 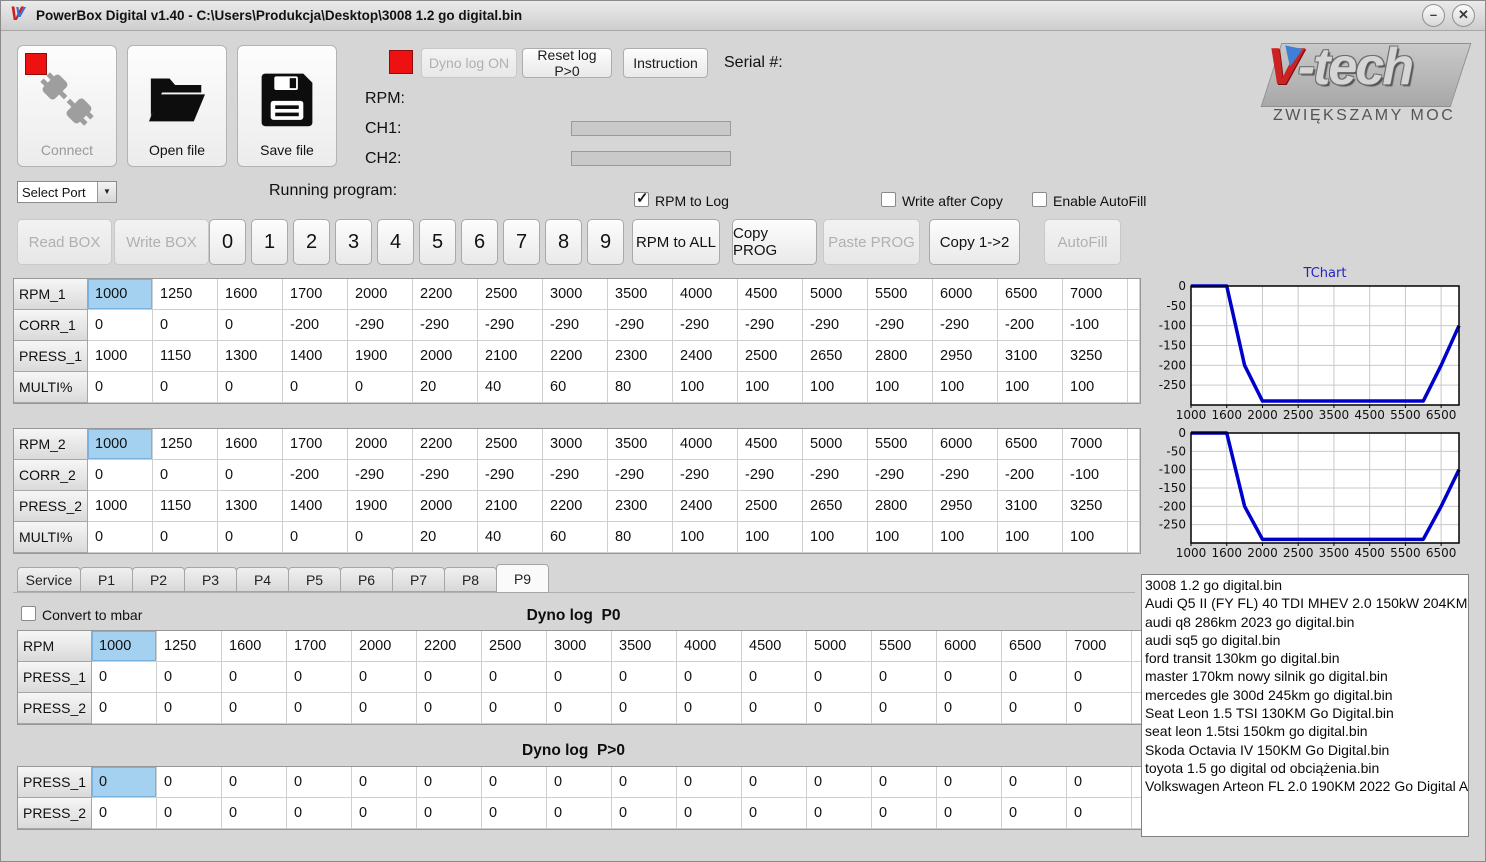 I want to click on digit-button-8: 8, so click(x=563, y=242).